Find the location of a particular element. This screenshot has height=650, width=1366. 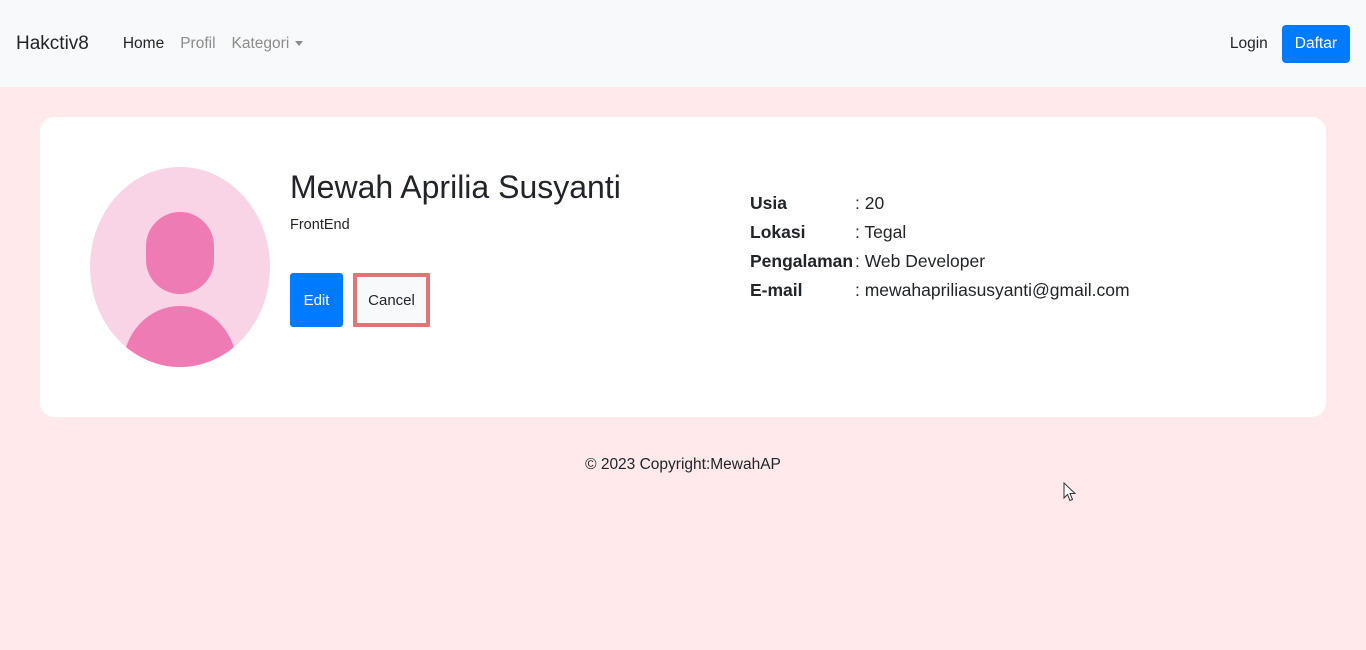

detail-value: : Tegal is located at coordinates (881, 232).